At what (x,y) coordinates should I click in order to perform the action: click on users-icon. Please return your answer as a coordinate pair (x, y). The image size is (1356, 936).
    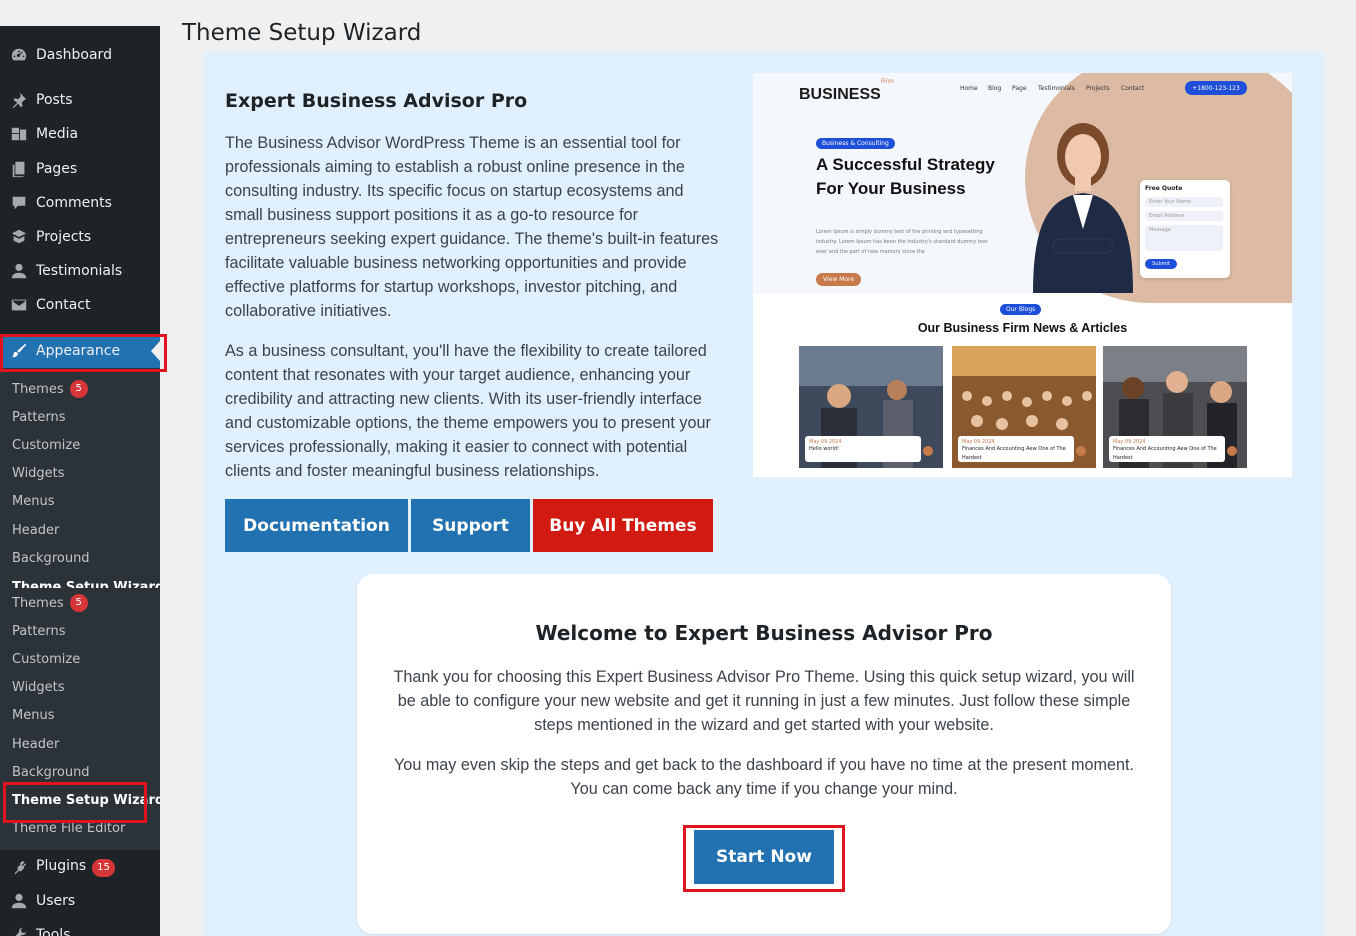
    Looking at the image, I should click on (19, 901).